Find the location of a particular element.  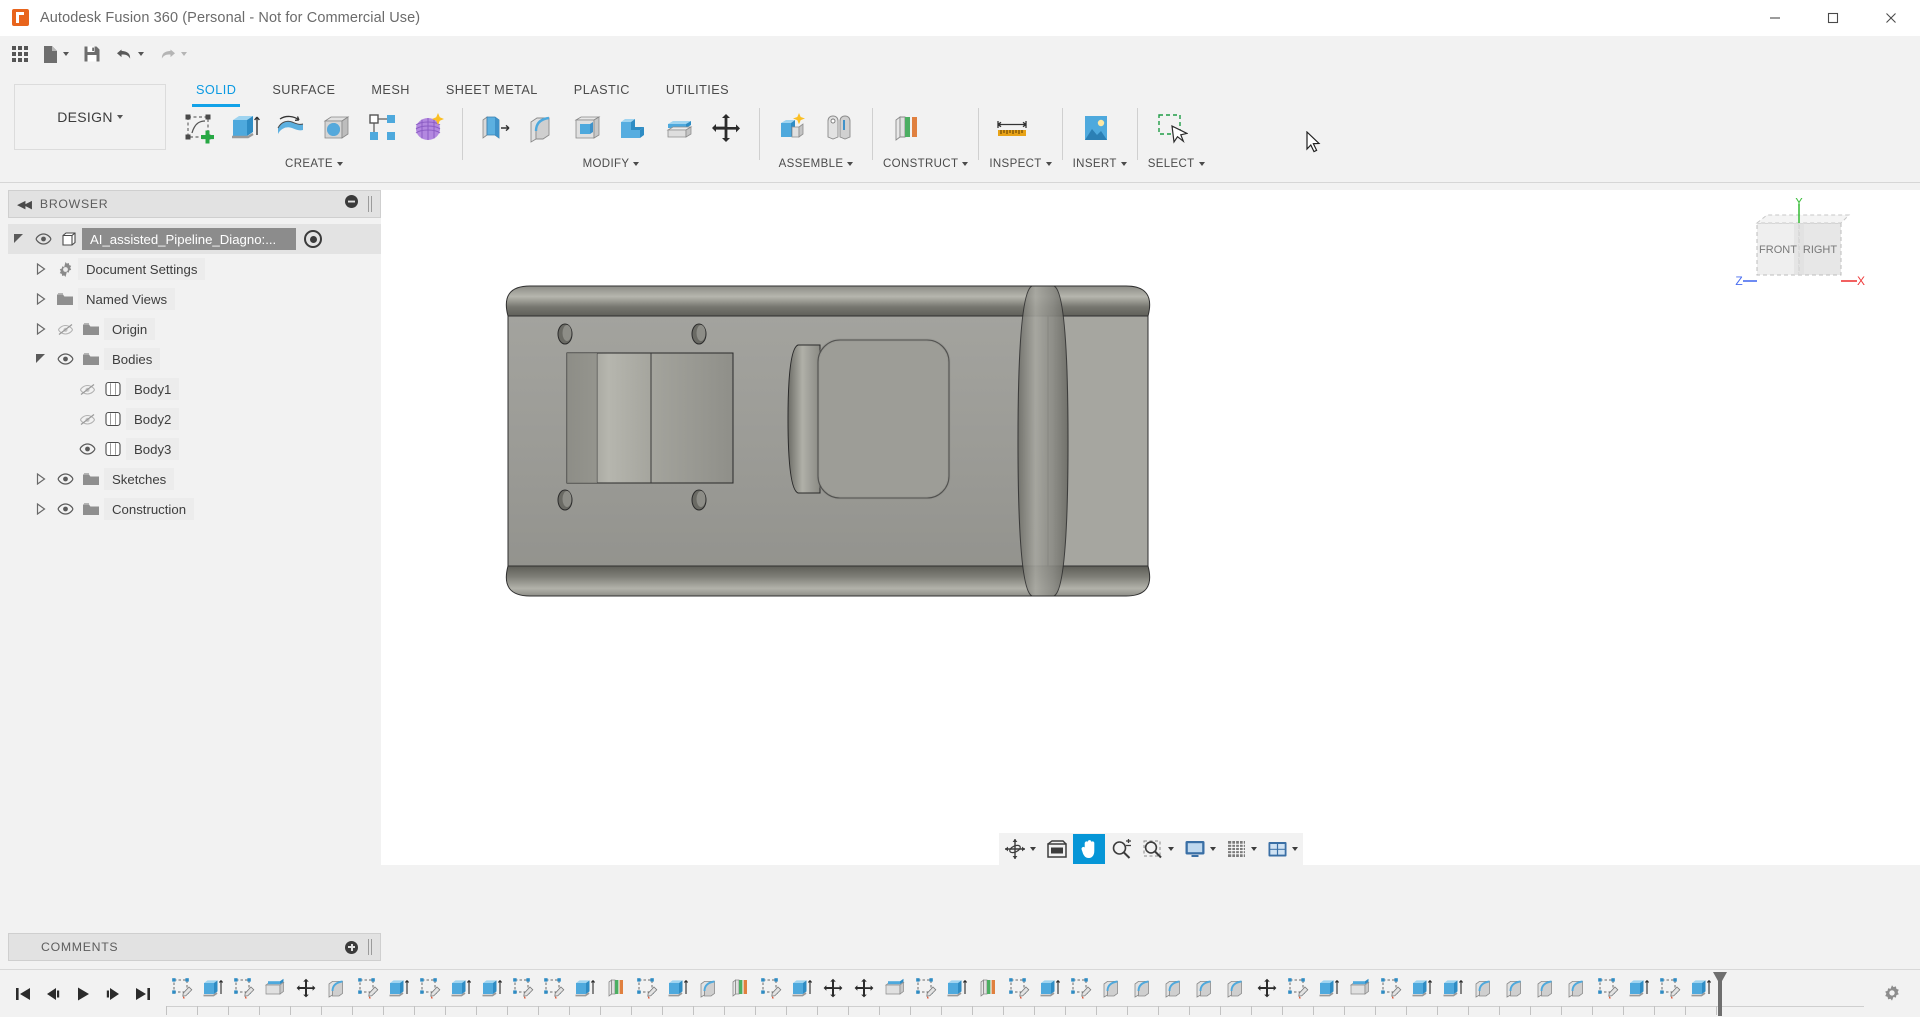

look-at-button is located at coordinates (1057, 849).